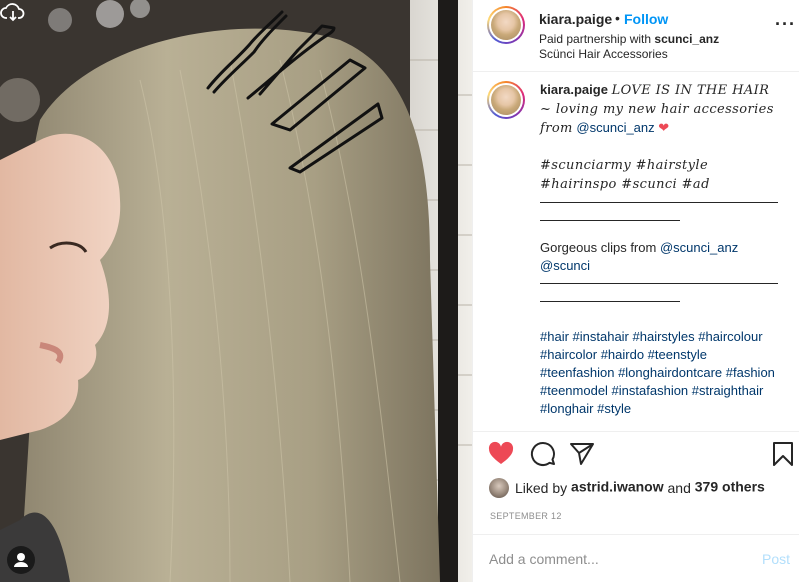 The height and width of the screenshot is (582, 799). What do you see at coordinates (575, 19) in the screenshot?
I see `header-username: kiara.paige` at bounding box center [575, 19].